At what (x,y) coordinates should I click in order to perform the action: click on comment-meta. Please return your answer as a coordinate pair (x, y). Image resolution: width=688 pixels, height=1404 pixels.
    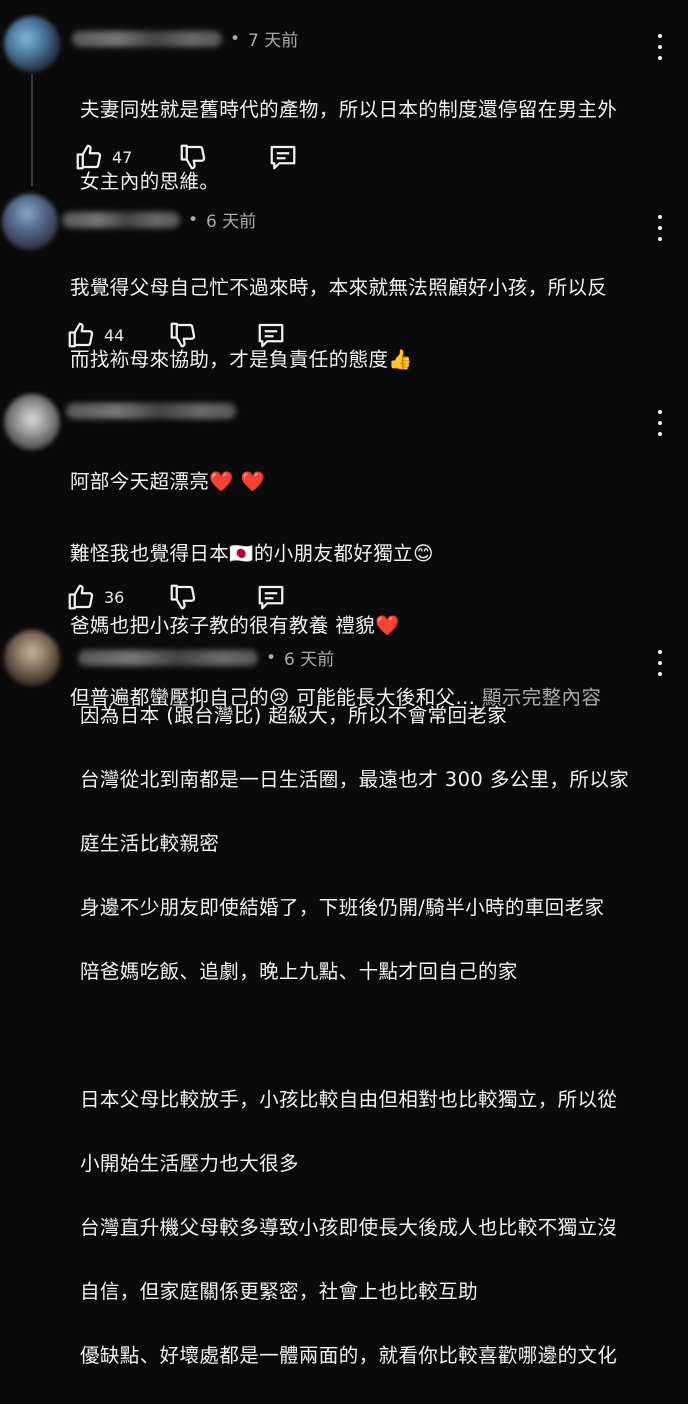
    Looking at the image, I should click on (151, 411).